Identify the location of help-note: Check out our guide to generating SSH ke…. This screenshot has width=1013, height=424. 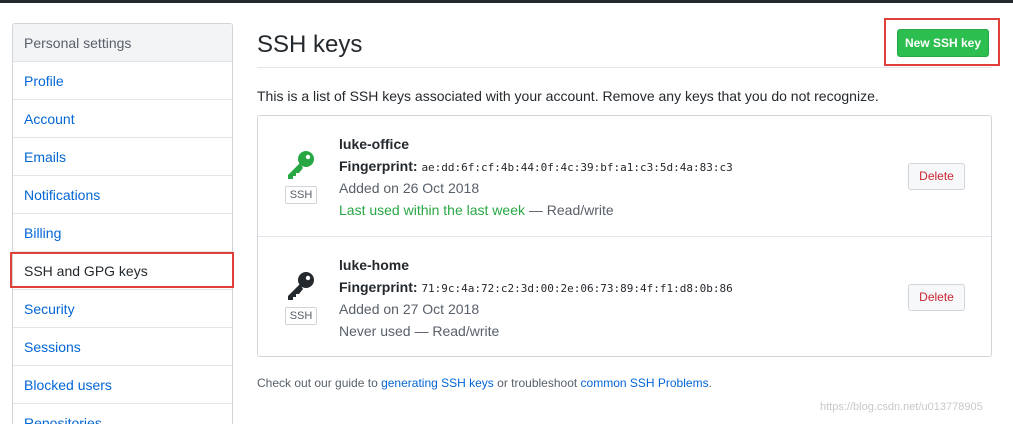
(484, 383).